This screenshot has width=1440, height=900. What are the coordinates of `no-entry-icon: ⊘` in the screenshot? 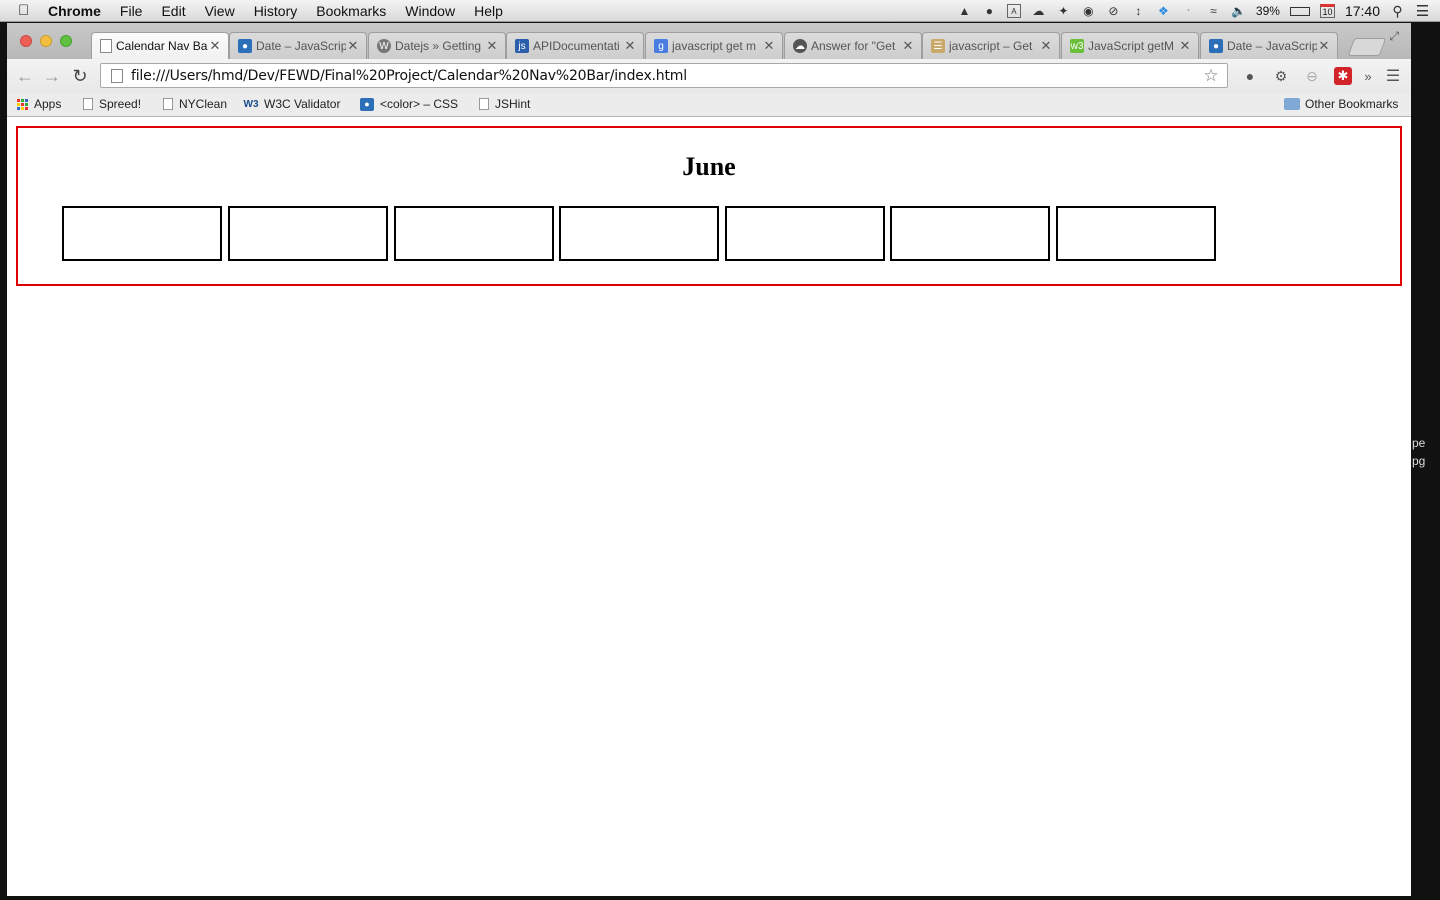 It's located at (1113, 11).